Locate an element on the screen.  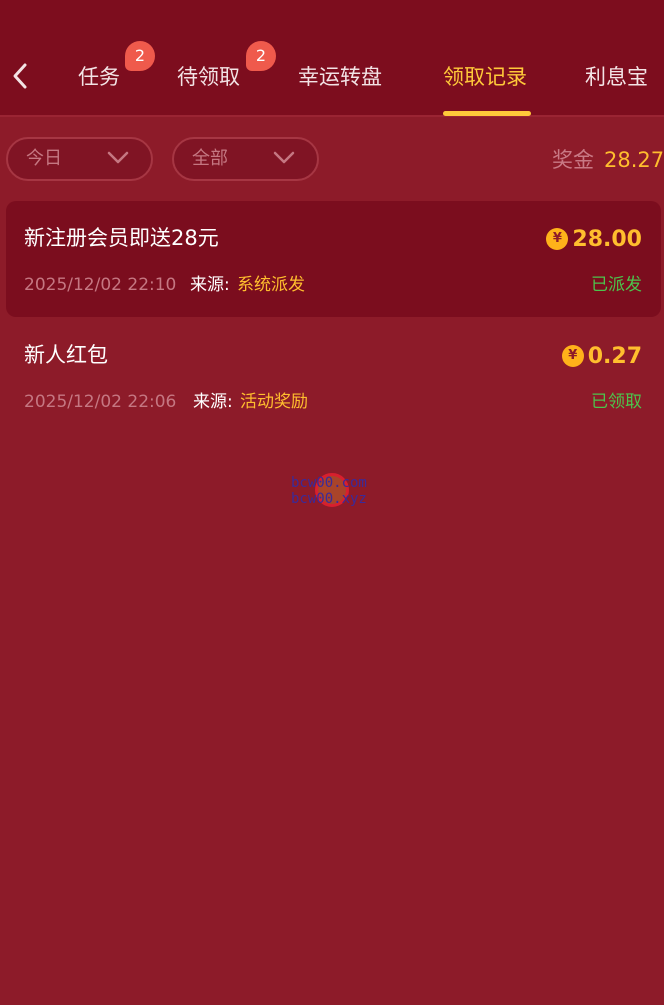
category-filter-value: 全部 is located at coordinates (210, 158).